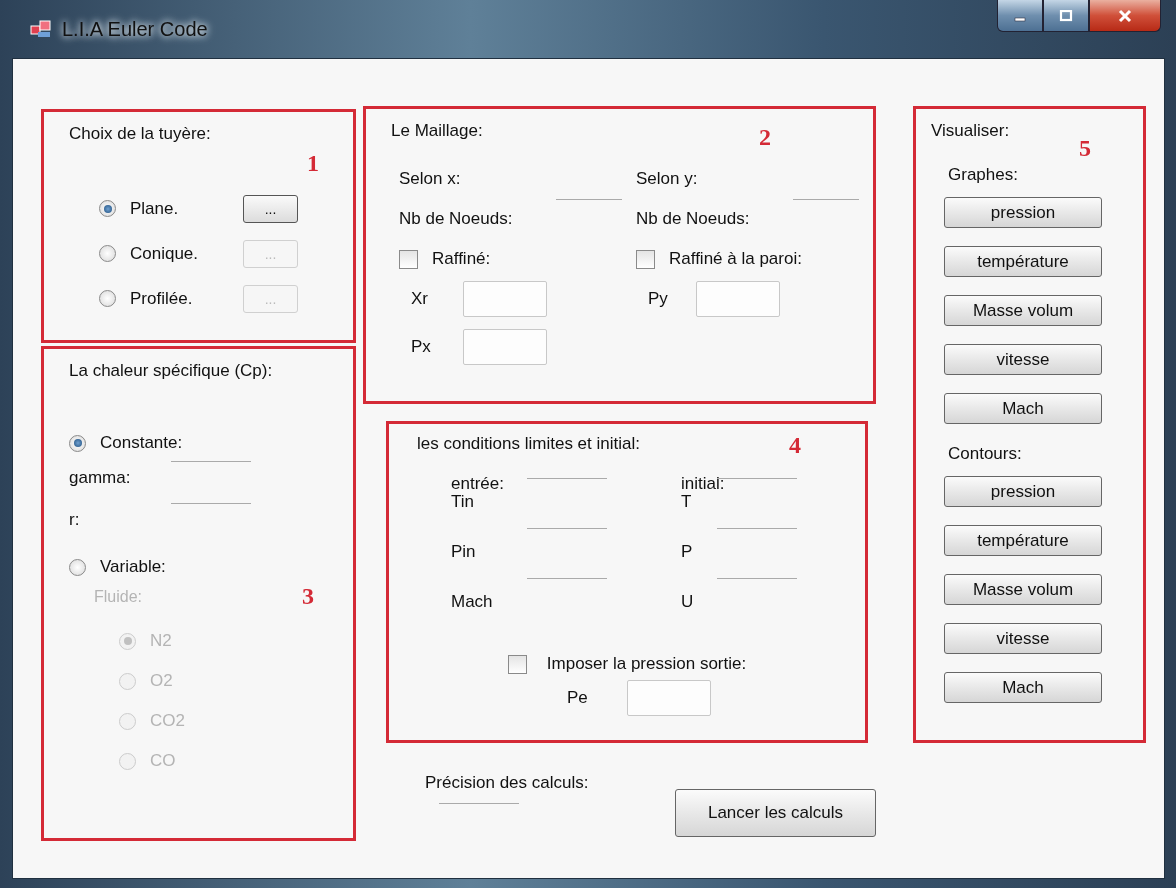  I want to click on field-label: Tin, so click(463, 502).